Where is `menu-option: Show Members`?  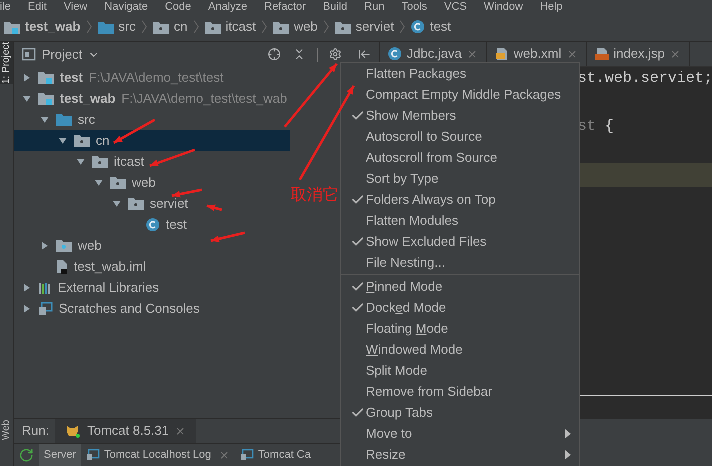 menu-option: Show Members is located at coordinates (460, 115).